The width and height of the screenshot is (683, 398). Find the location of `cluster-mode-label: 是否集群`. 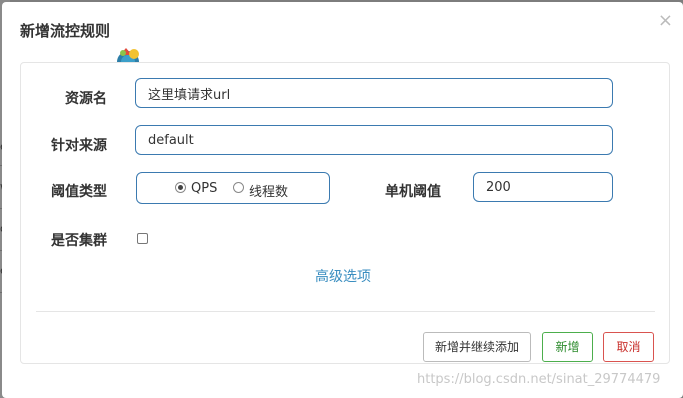

cluster-mode-label: 是否集群 is located at coordinates (79, 241).